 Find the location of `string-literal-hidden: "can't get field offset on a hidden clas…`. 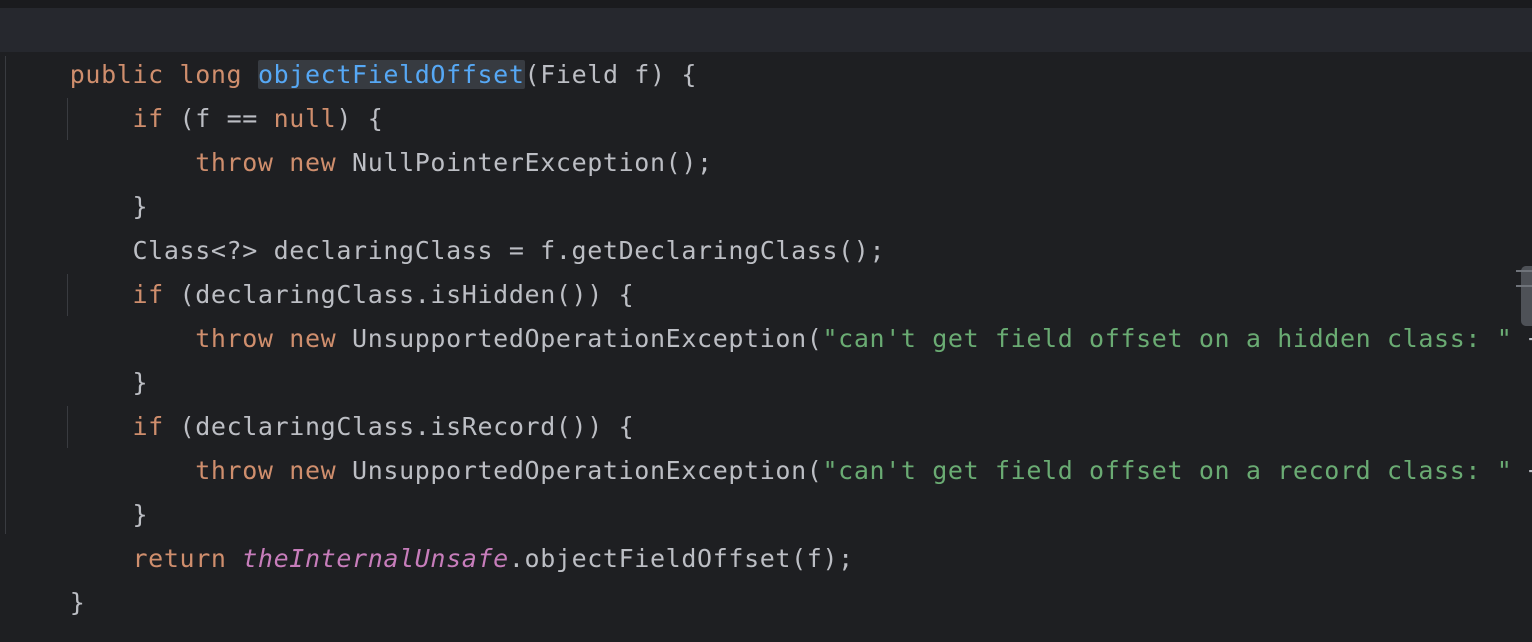

string-literal-hidden: "can't get field offset on a hidden clas… is located at coordinates (1167, 338).